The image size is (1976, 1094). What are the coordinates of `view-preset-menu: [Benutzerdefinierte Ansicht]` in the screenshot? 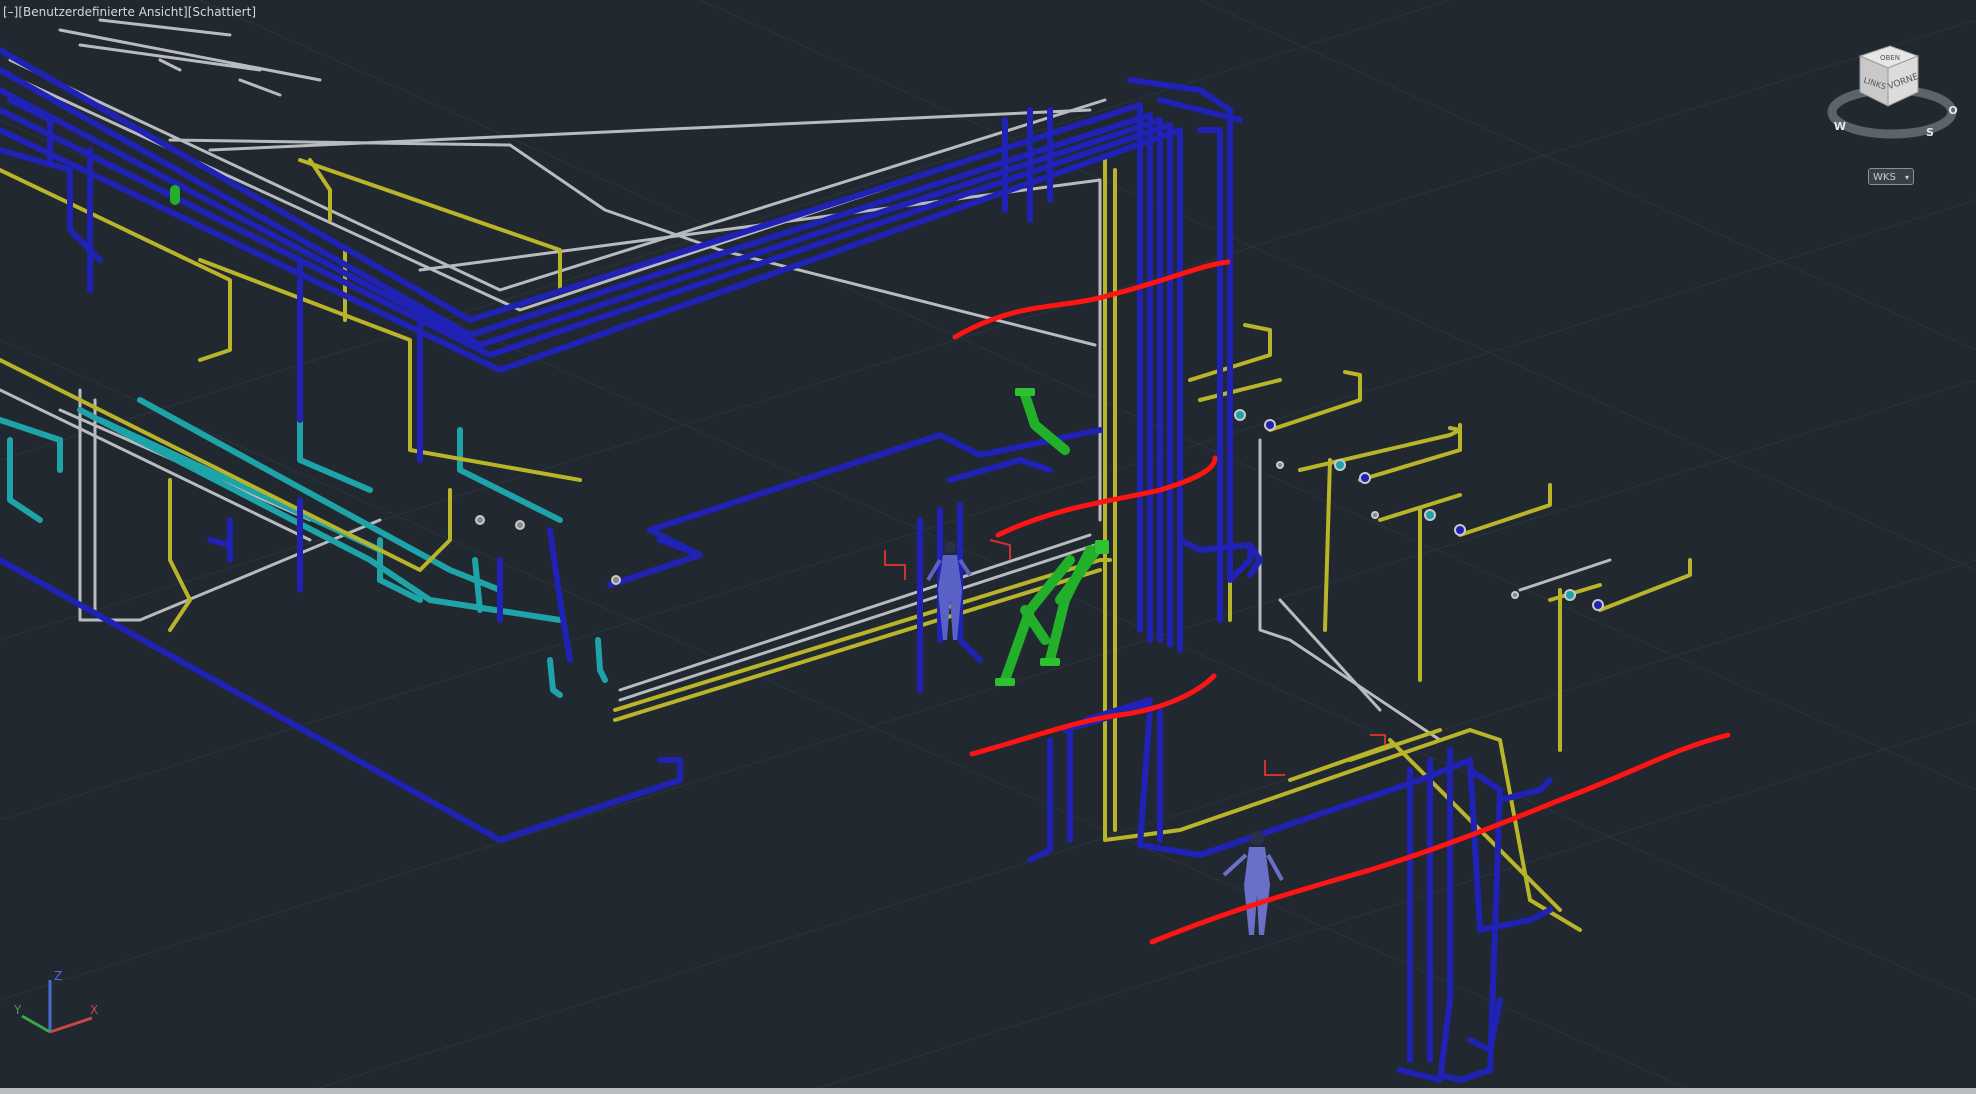 It's located at (102, 12).